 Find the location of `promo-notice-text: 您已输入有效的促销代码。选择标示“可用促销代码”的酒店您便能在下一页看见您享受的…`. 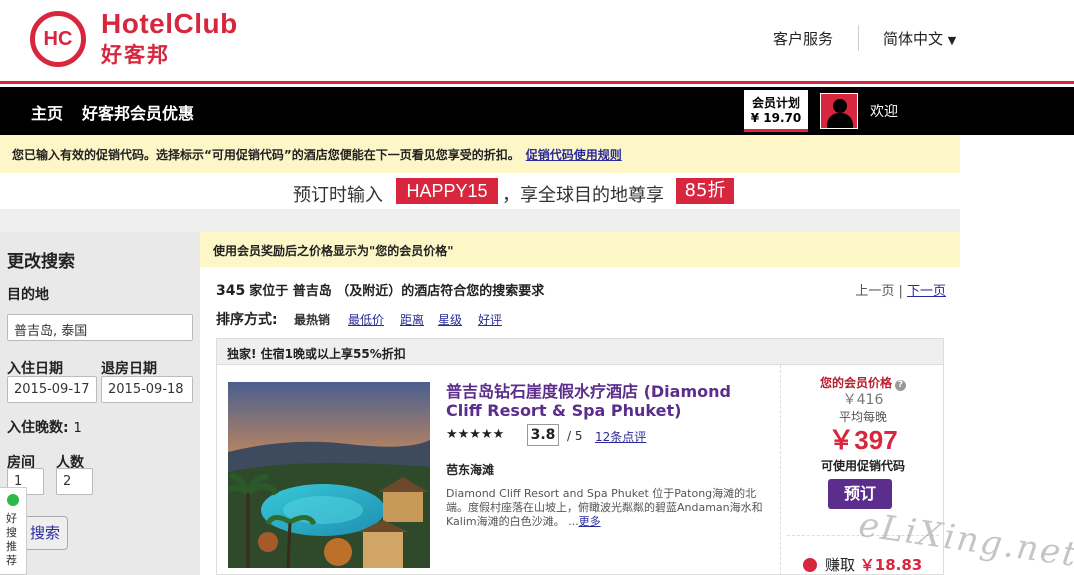

promo-notice-text: 您已输入有效的促销代码。选择标示“可用促销代码”的酒店您便能在下一页看见您享受的… is located at coordinates (266, 155).